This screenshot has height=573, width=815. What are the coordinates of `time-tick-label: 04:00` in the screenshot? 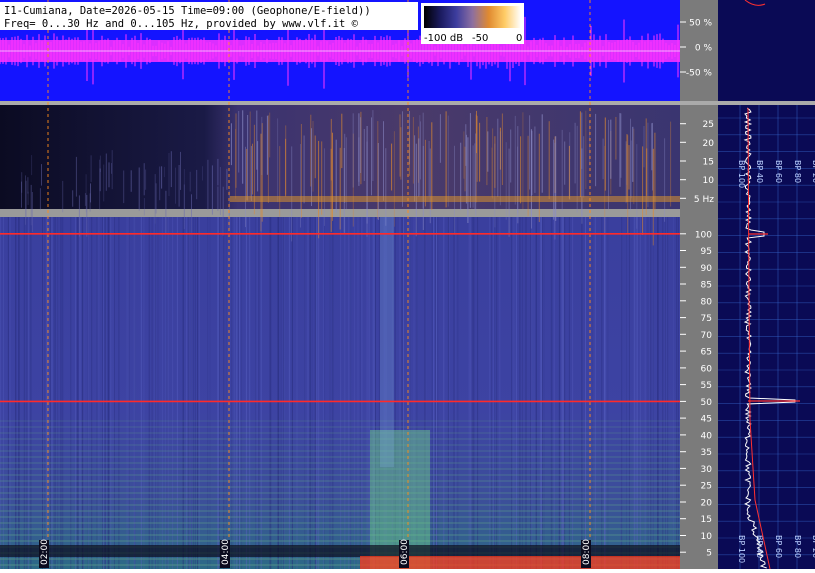 It's located at (226, 552).